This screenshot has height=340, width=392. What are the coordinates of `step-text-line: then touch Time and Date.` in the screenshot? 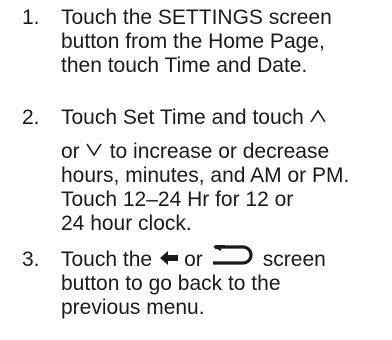 It's located at (184, 65).